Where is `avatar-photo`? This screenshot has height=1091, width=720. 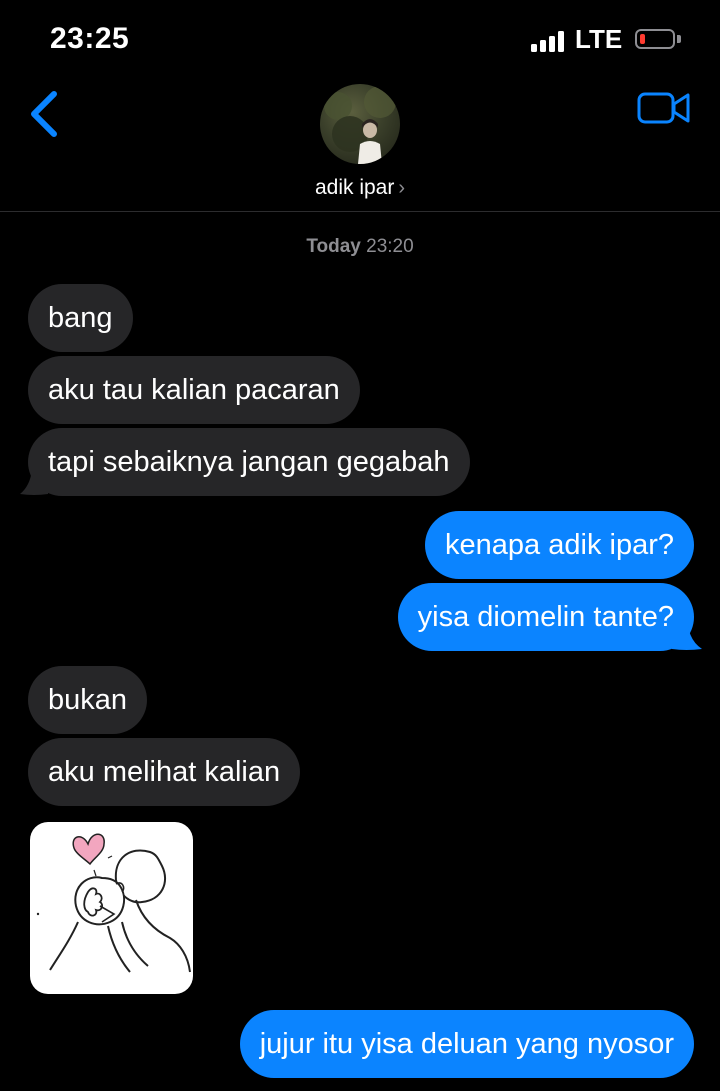
avatar-photo is located at coordinates (360, 125).